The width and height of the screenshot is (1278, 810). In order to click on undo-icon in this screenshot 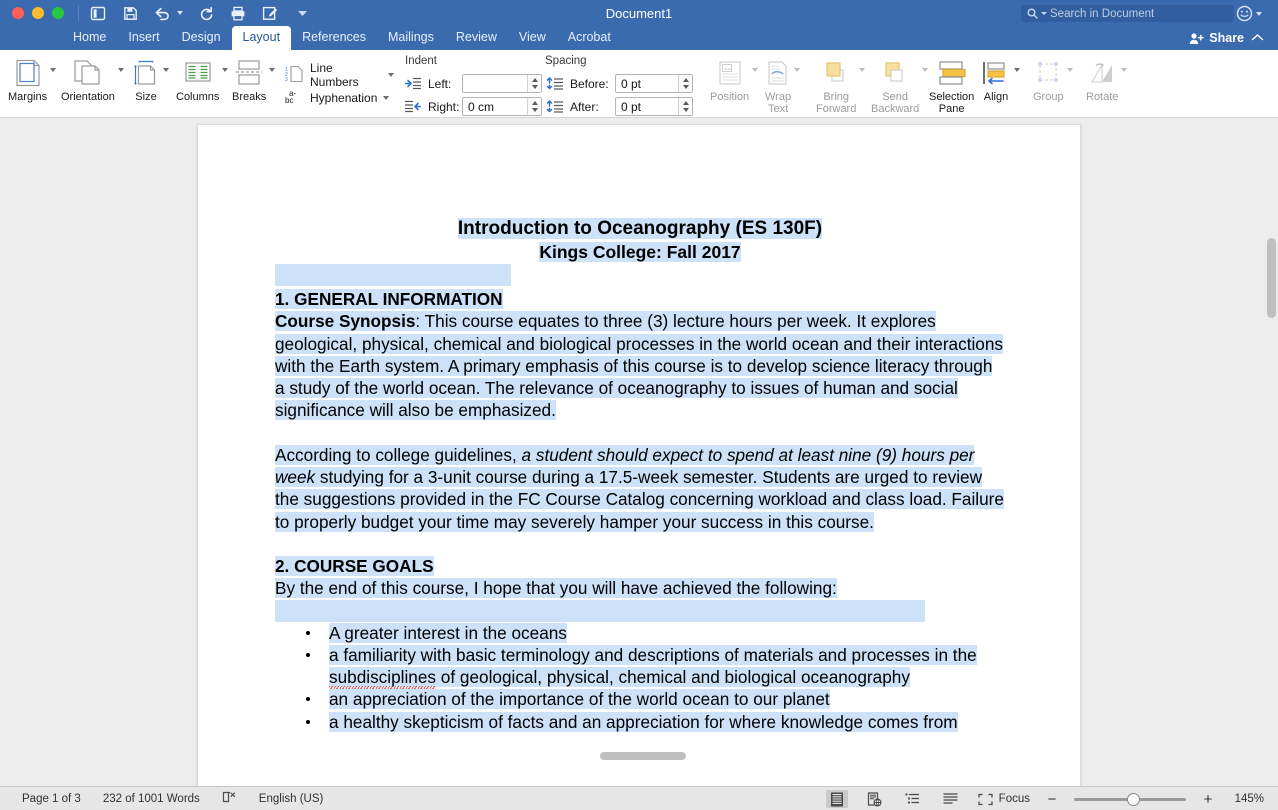, I will do `click(162, 13)`.